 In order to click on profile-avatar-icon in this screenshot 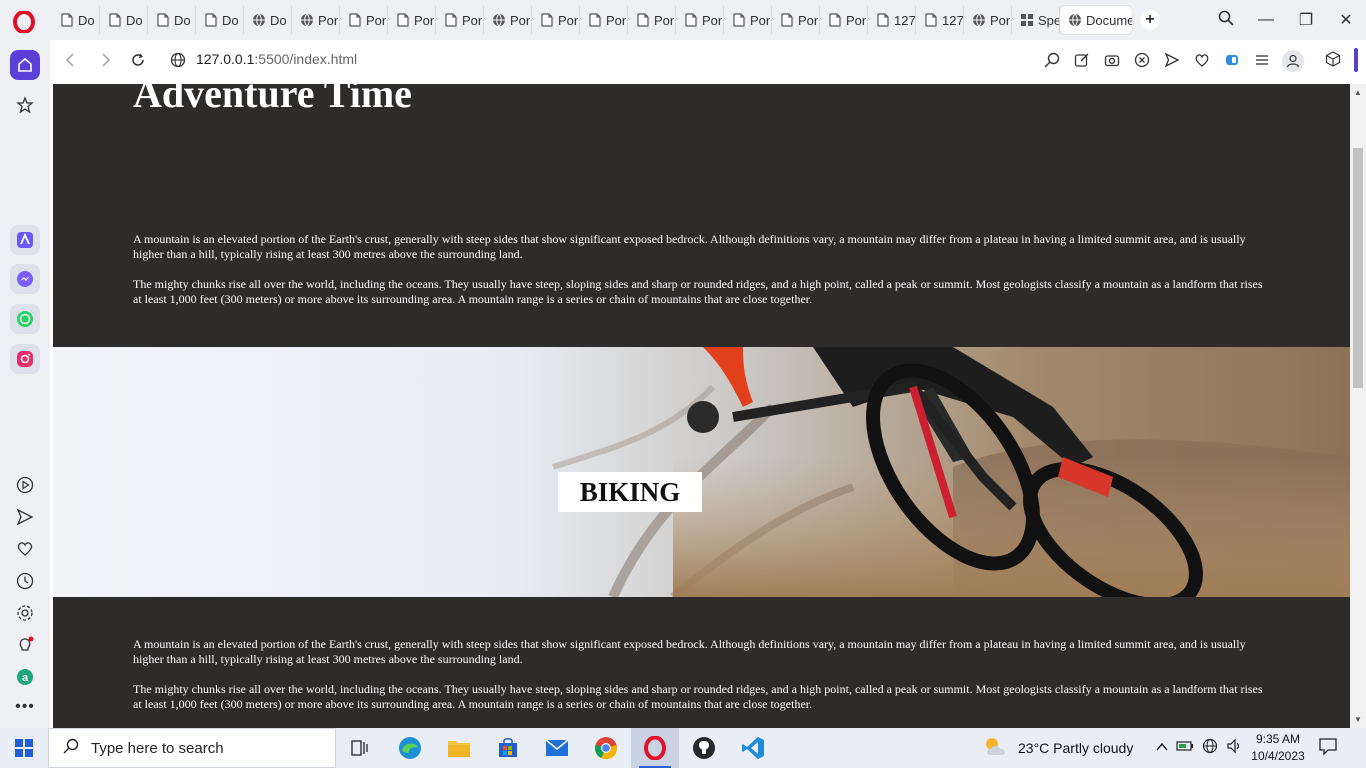, I will do `click(1293, 61)`.